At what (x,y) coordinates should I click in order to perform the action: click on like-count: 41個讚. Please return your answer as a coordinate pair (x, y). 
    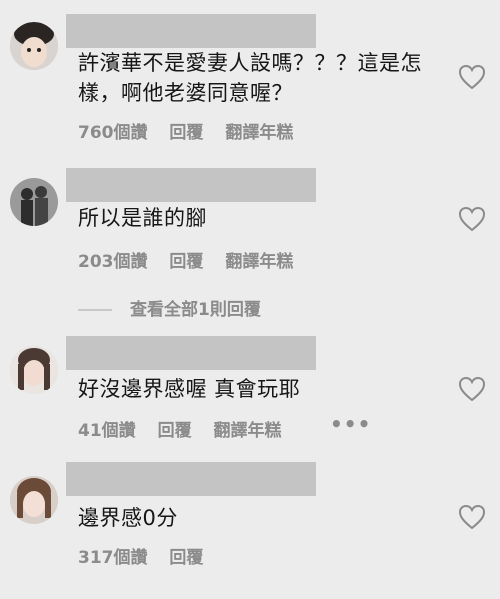
    Looking at the image, I should click on (107, 431).